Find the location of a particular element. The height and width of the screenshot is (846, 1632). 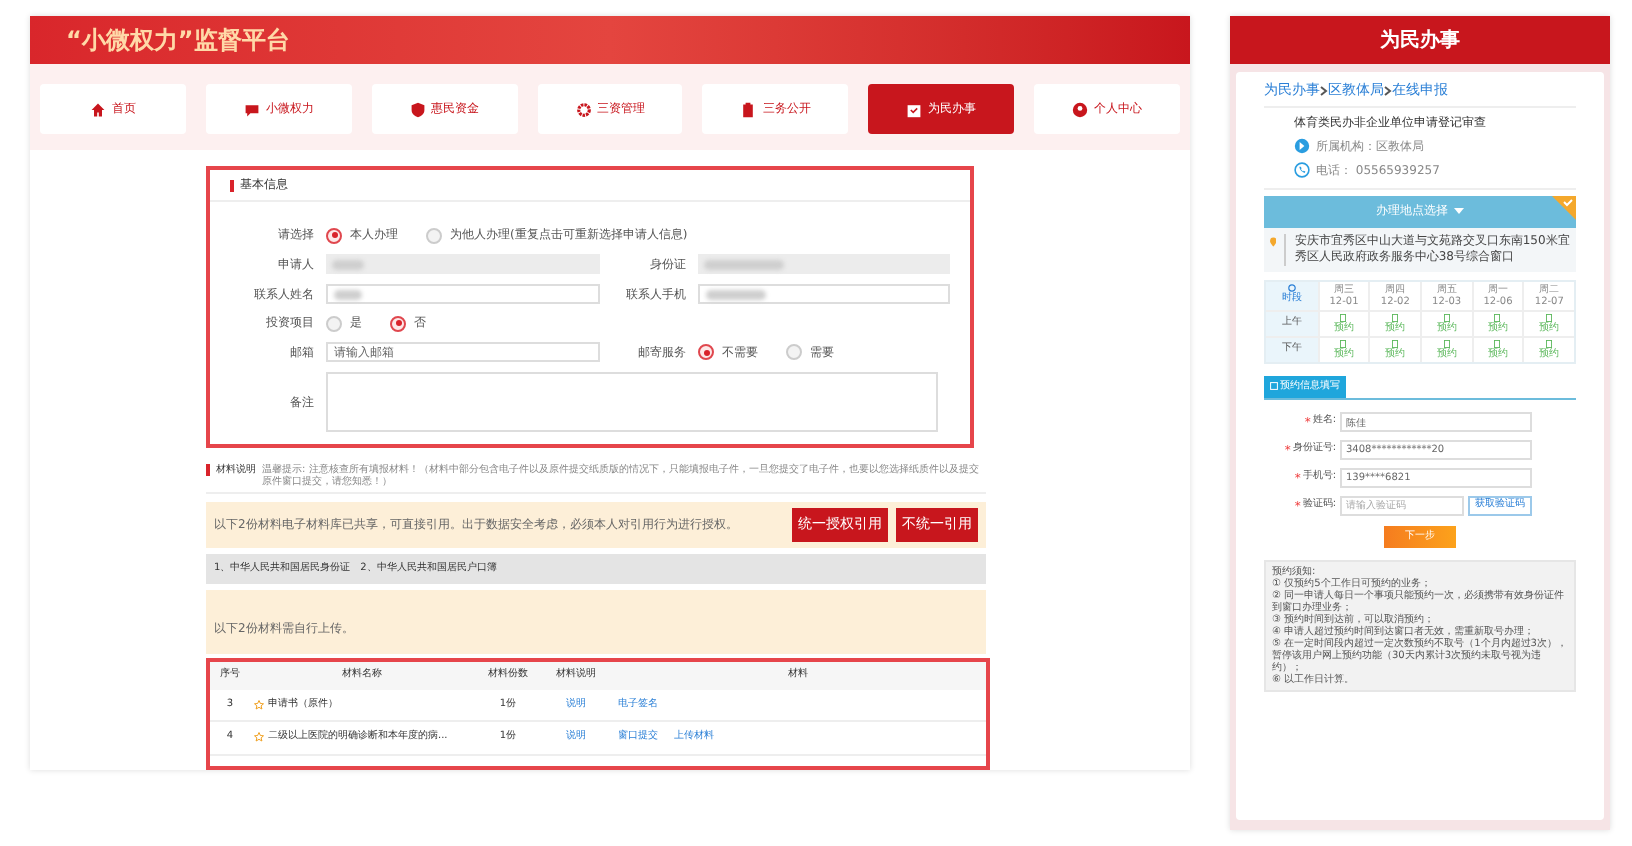

user-icon is located at coordinates (1080, 109).